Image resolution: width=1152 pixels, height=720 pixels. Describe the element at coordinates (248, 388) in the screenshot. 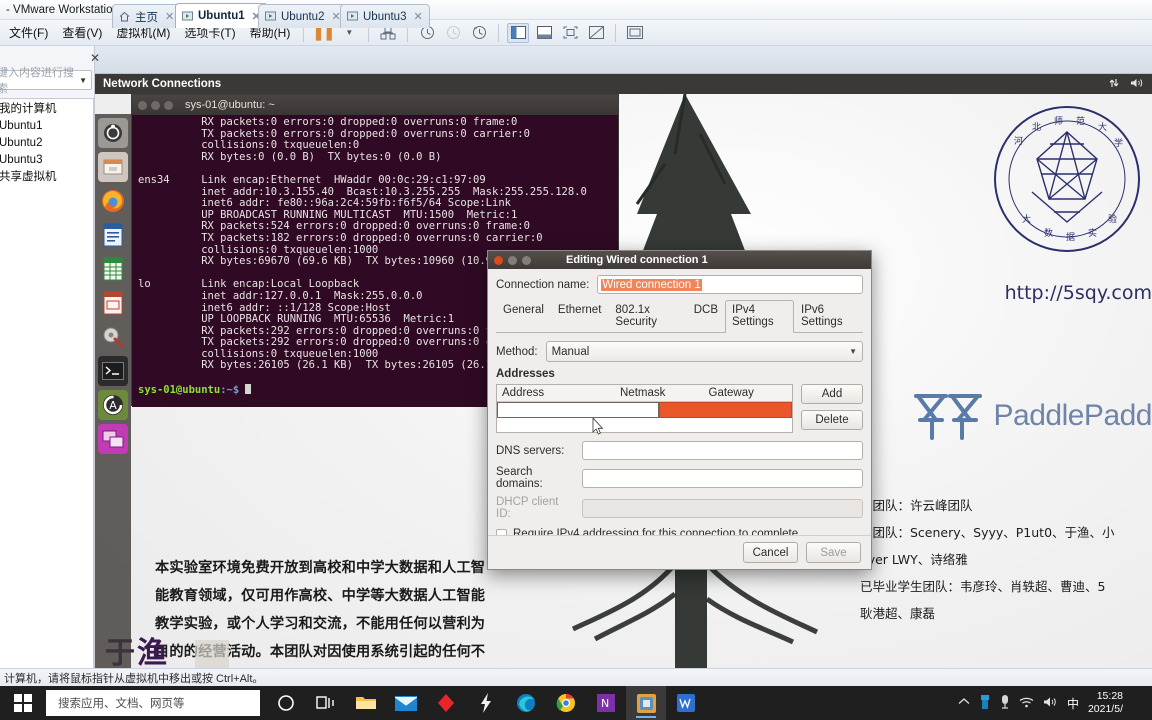

I see `terminal-cursor` at that location.